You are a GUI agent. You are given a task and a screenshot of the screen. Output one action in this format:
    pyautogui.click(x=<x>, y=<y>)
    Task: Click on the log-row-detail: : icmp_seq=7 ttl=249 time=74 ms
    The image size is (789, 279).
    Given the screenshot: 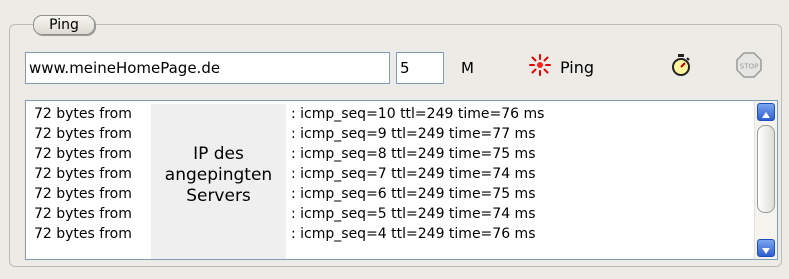 What is the action you would take?
    pyautogui.click(x=413, y=174)
    